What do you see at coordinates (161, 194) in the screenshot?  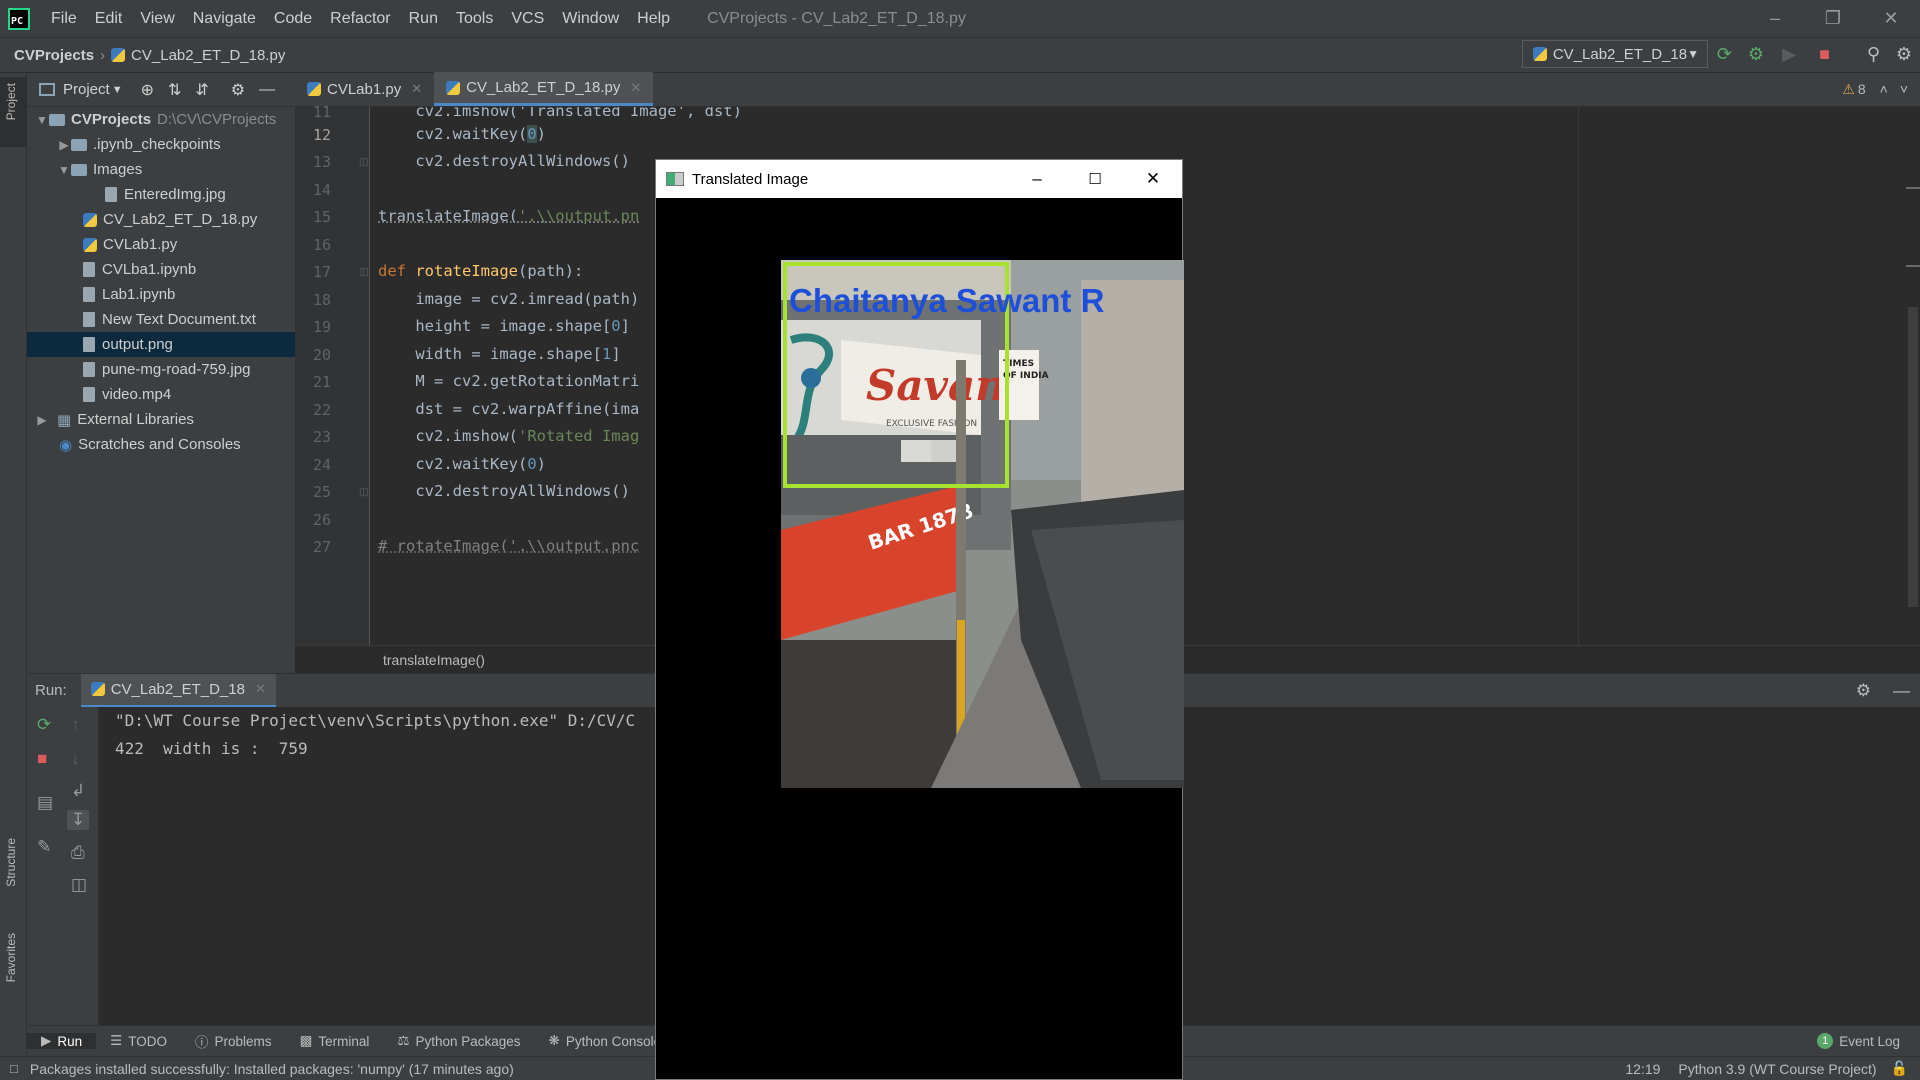 I see `tree-item-enteredimg: EnteredImg.jpg` at bounding box center [161, 194].